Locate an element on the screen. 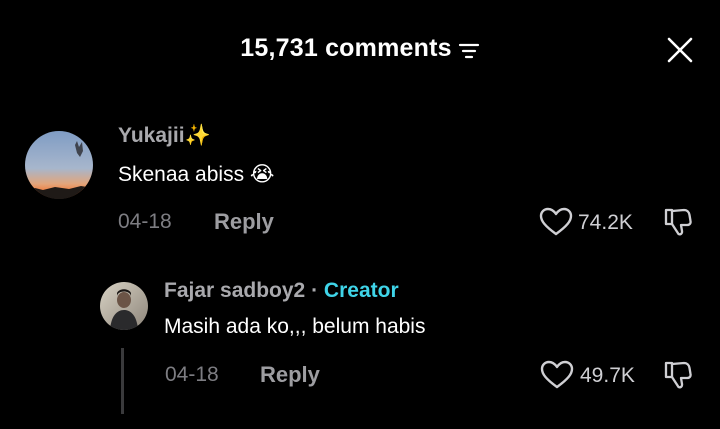 The image size is (720, 429). creator-badge: Creator is located at coordinates (361, 290).